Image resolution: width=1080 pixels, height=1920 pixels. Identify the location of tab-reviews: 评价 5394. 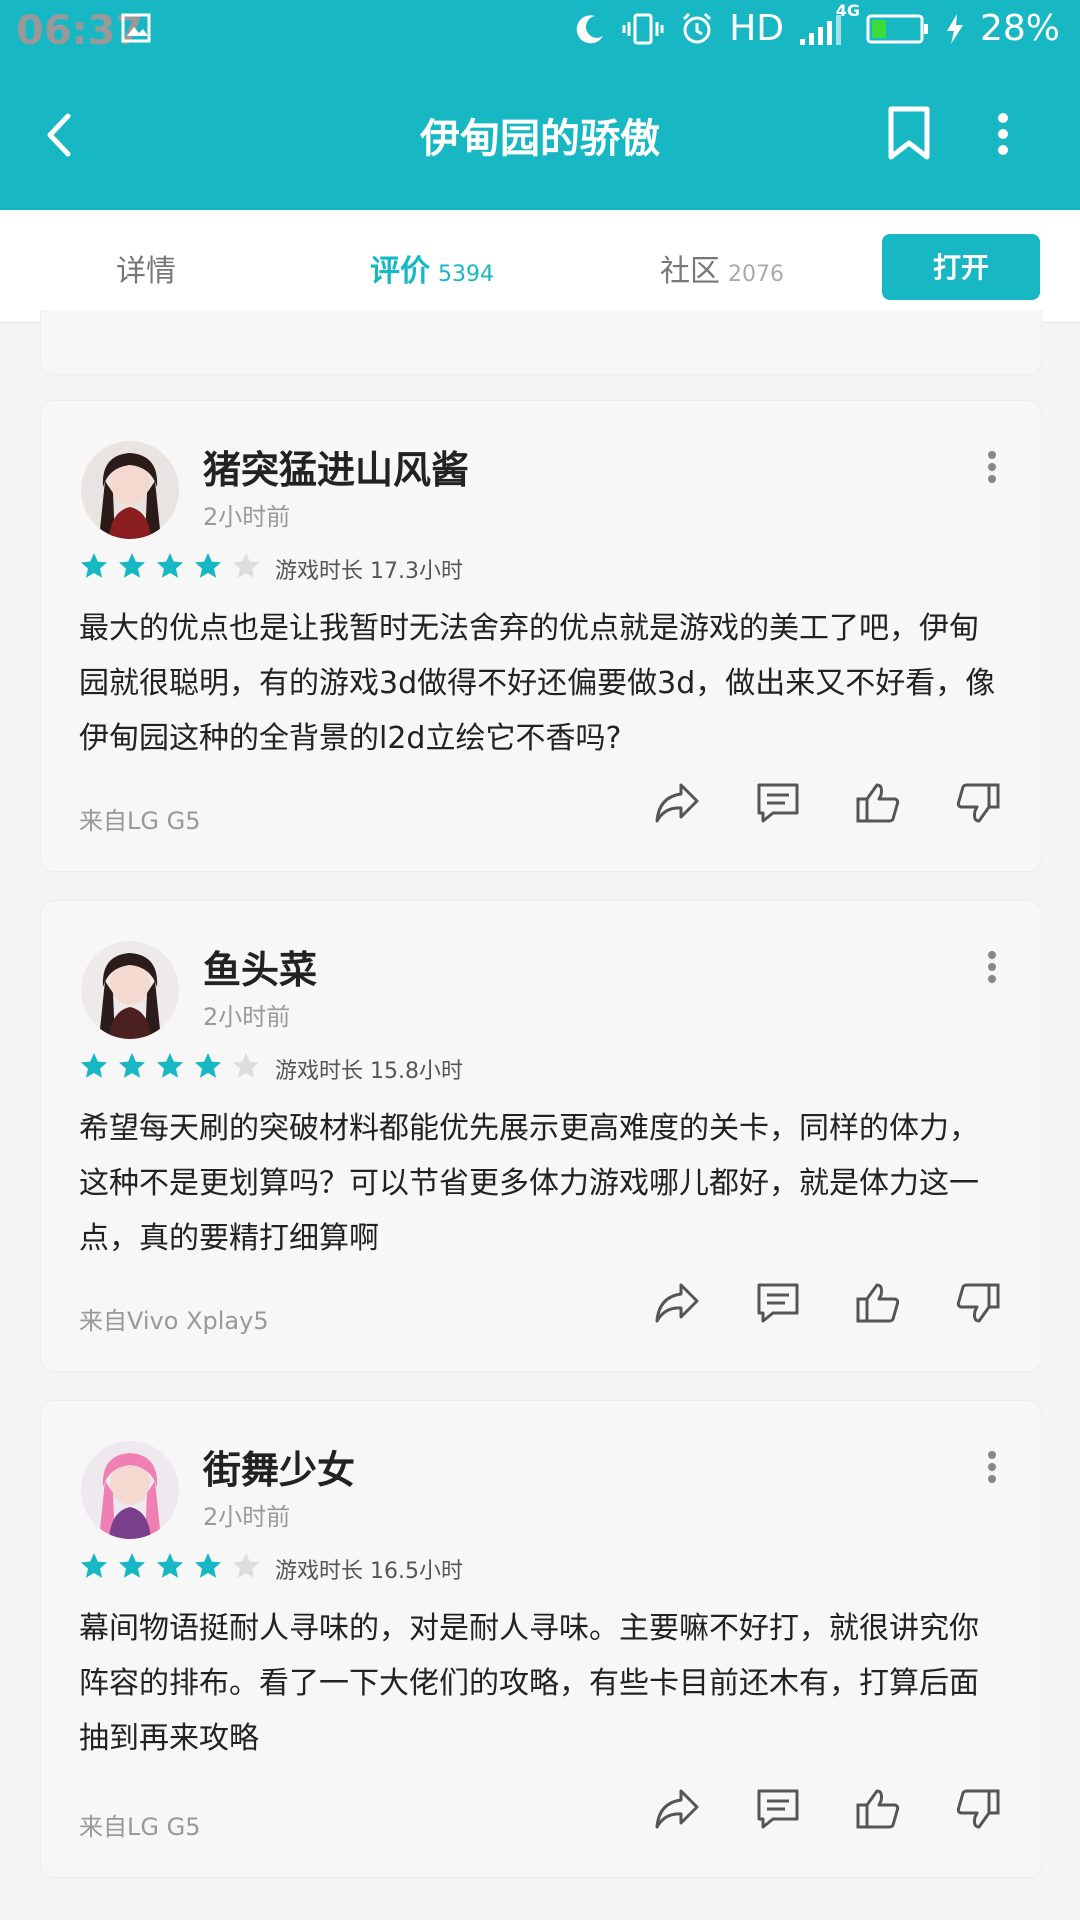
(432, 268).